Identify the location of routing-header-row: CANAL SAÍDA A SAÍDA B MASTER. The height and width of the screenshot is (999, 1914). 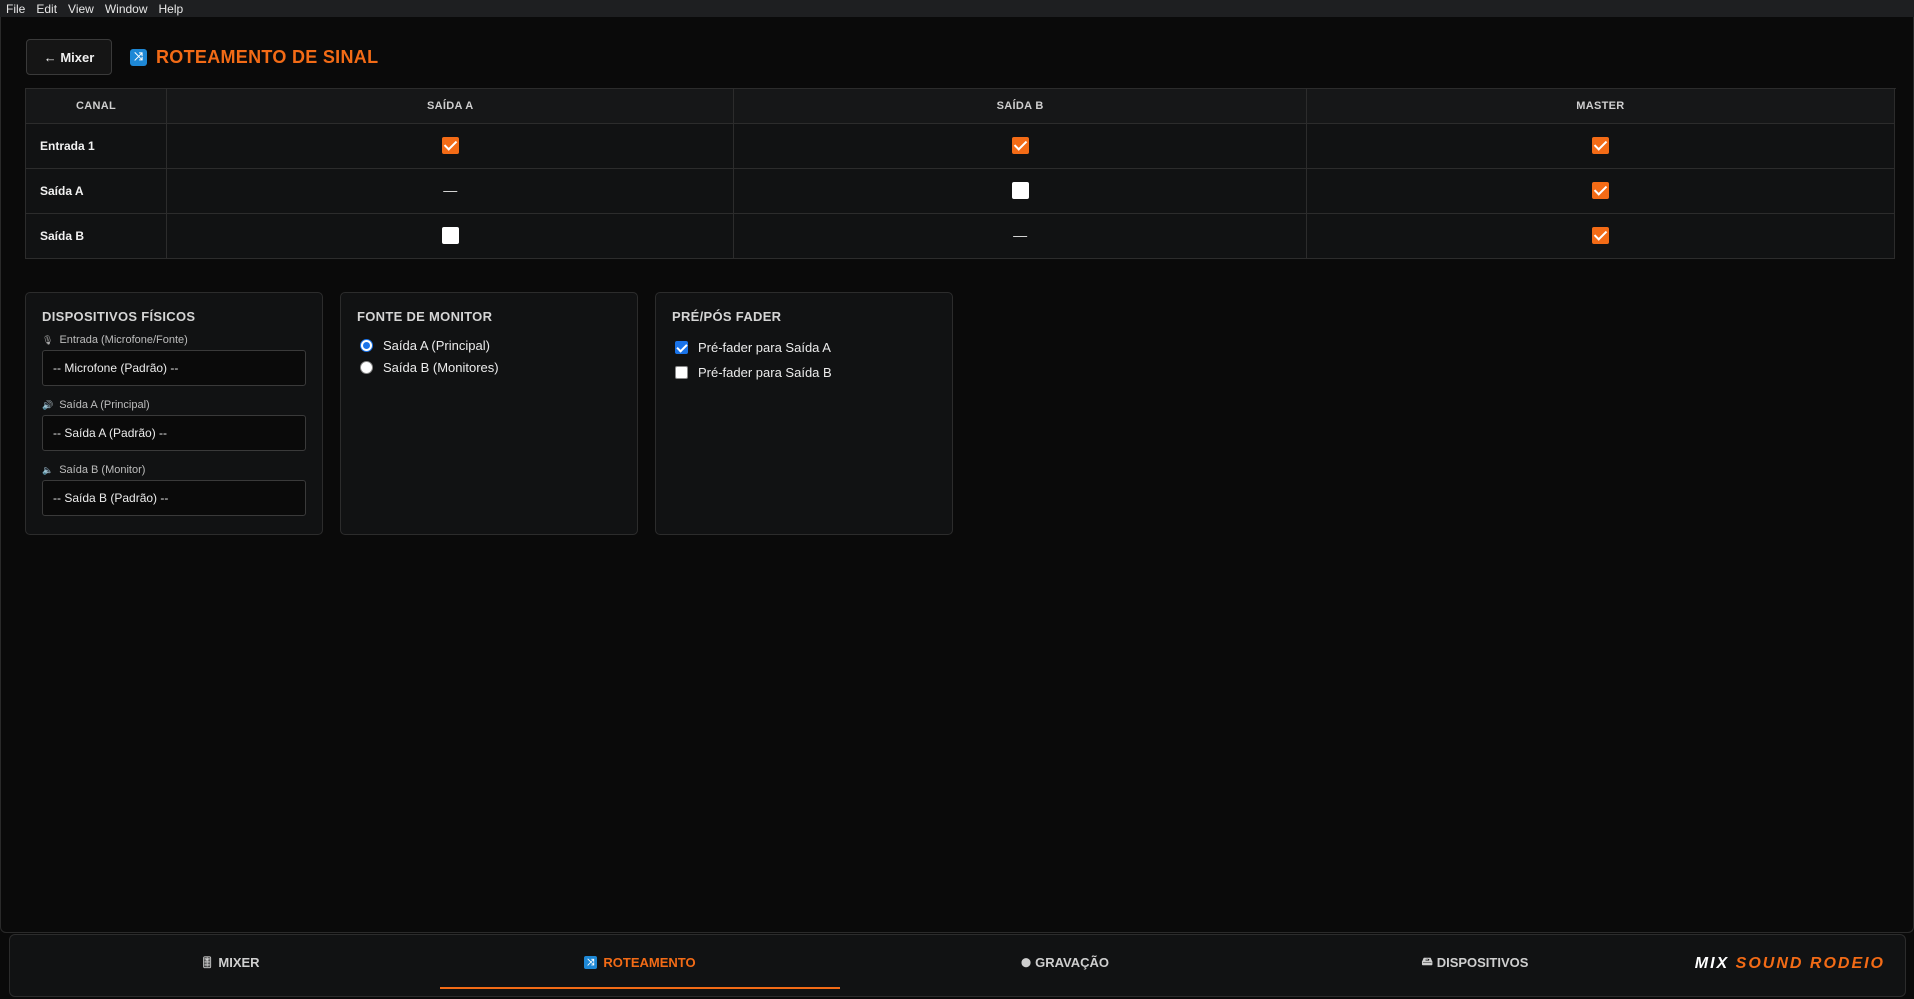
(960, 106).